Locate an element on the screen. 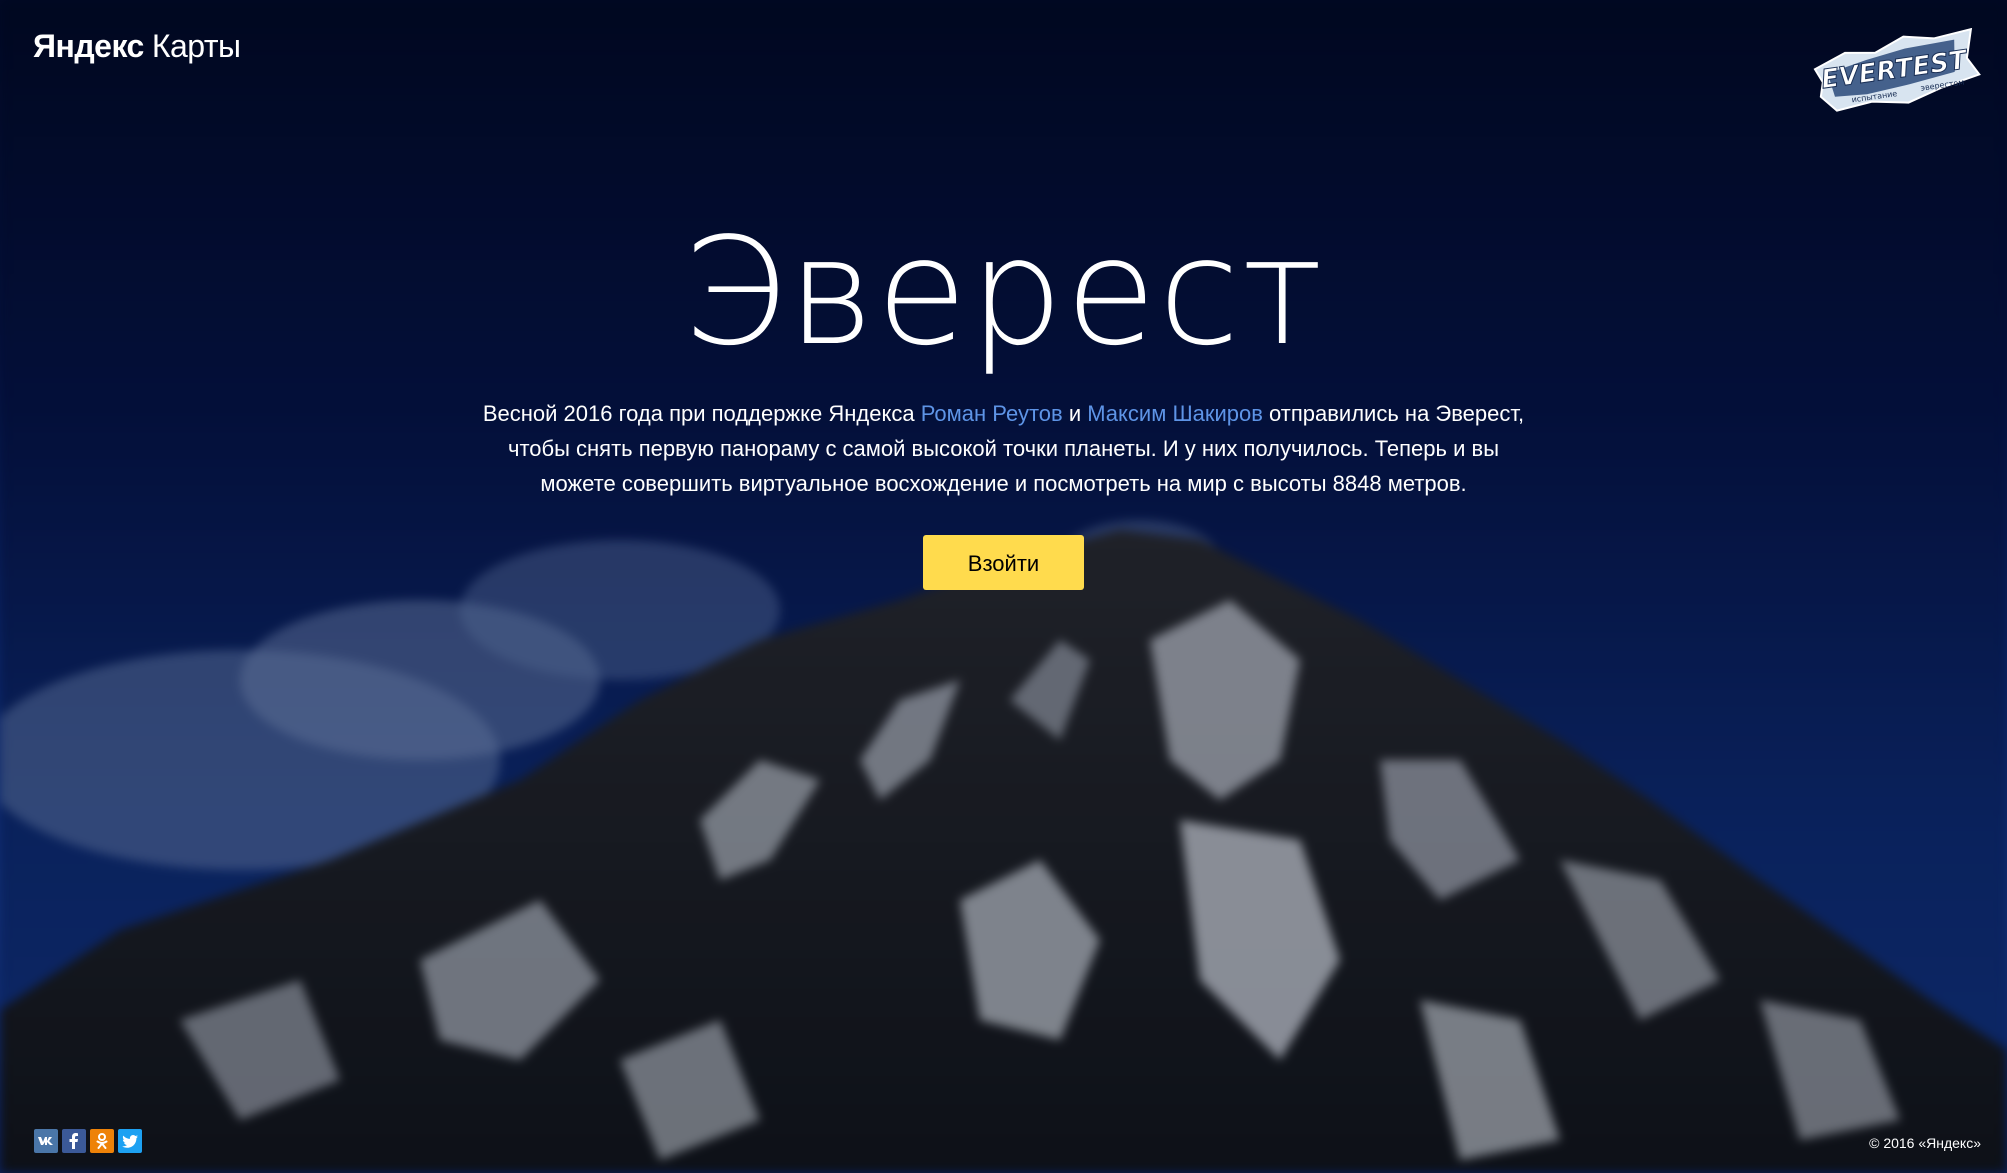  facebook-icon is located at coordinates (74, 1141).